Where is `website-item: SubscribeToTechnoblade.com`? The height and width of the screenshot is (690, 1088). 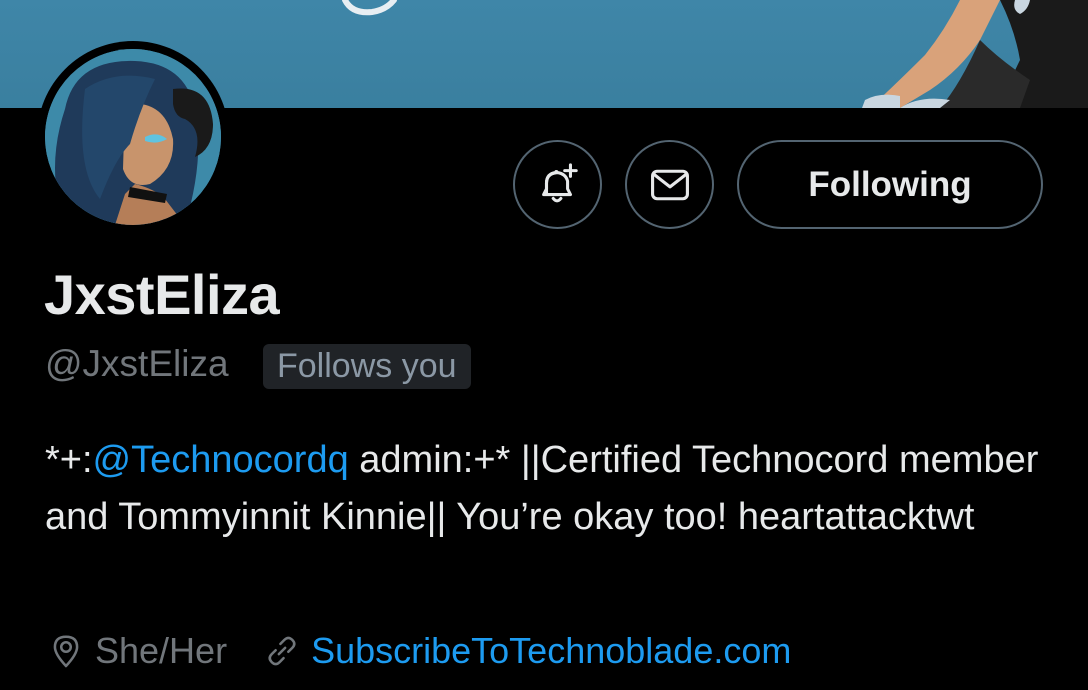 website-item: SubscribeToTechnoblade.com is located at coordinates (527, 651).